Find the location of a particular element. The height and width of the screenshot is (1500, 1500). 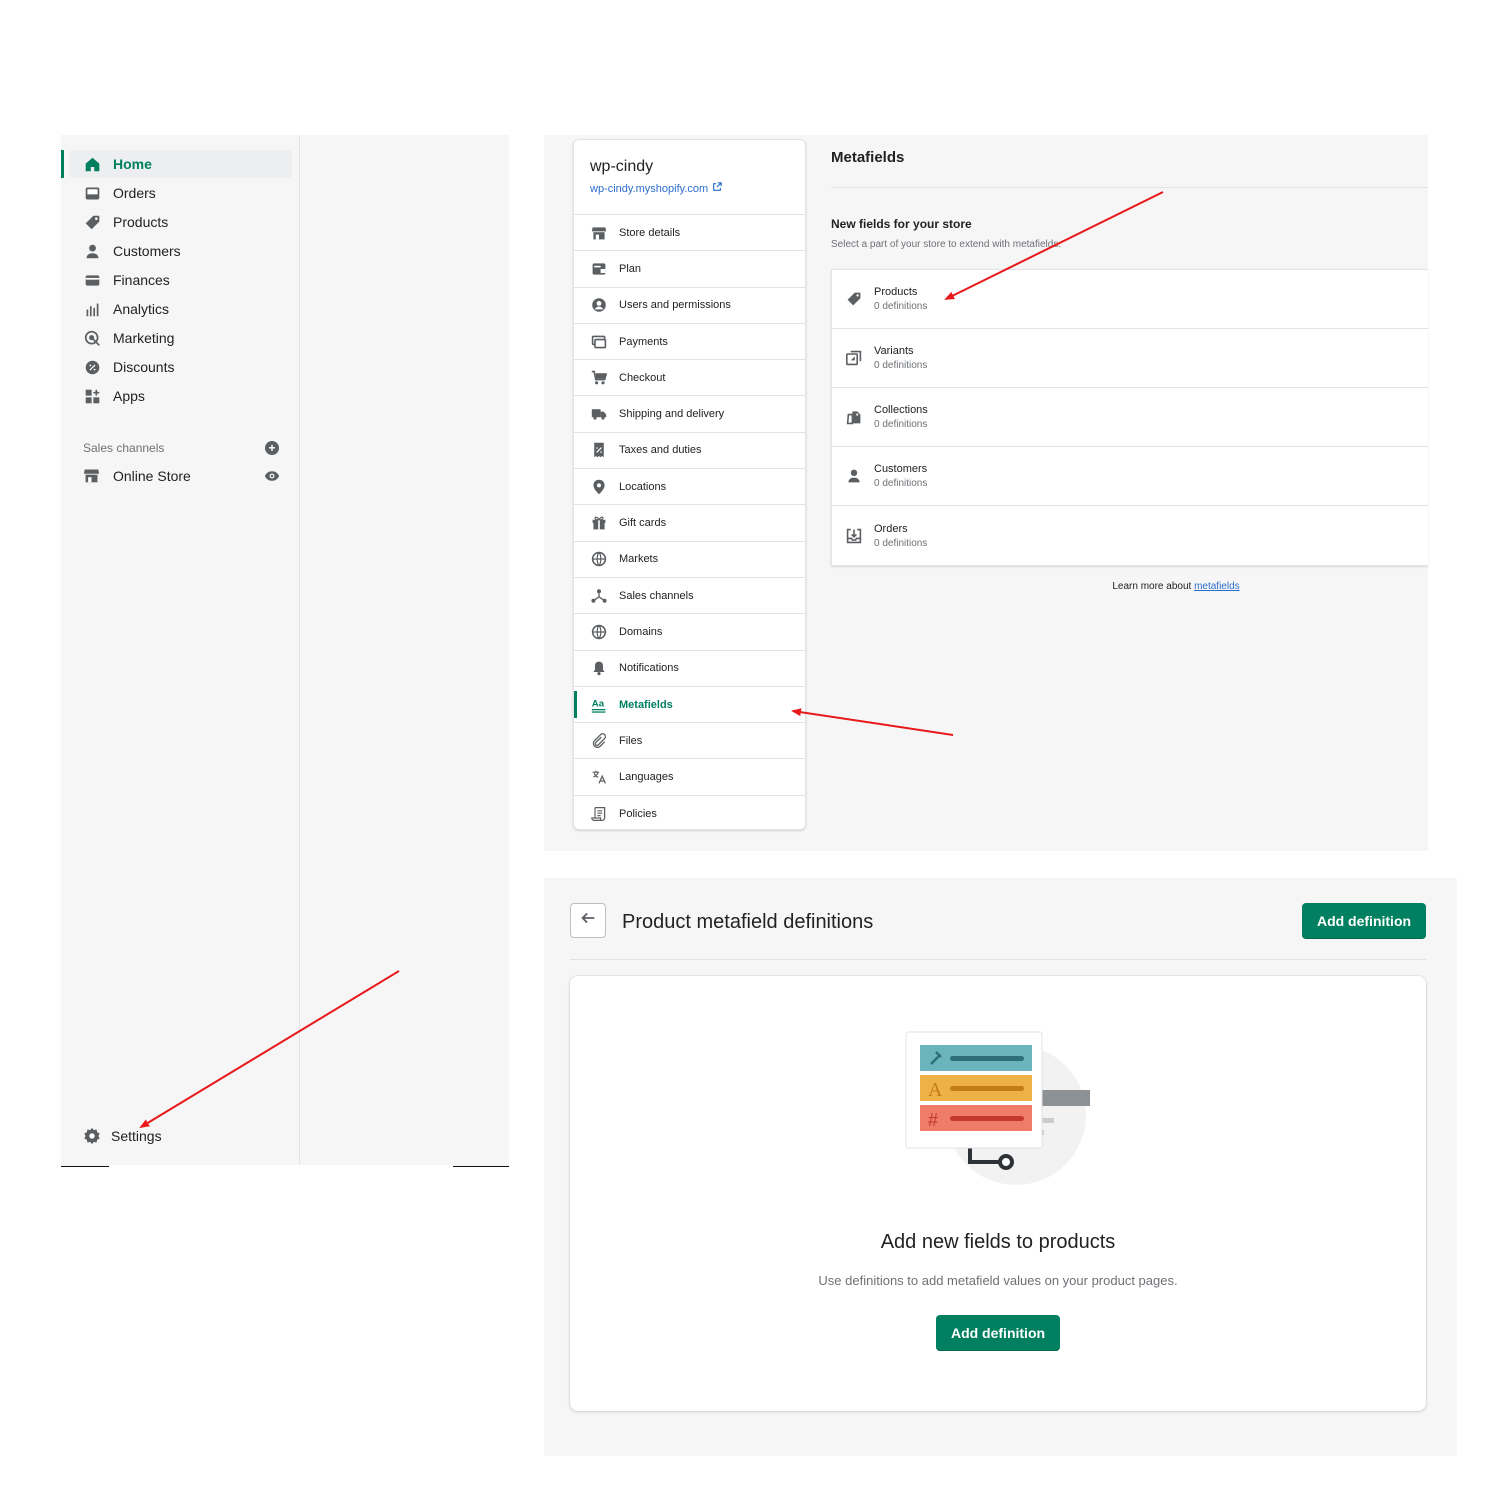

translate-icon is located at coordinates (599, 777).